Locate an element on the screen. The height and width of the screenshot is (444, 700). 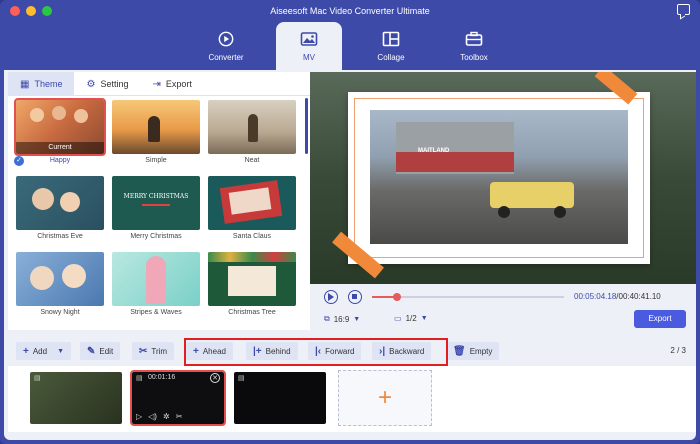
clip-duration: 00:01:16 is located at coordinates (162, 377).